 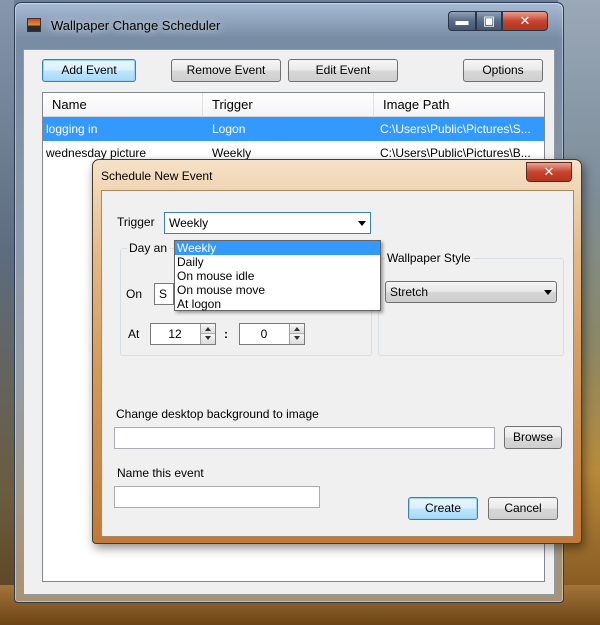 I want to click on app-icon, so click(x=34, y=25).